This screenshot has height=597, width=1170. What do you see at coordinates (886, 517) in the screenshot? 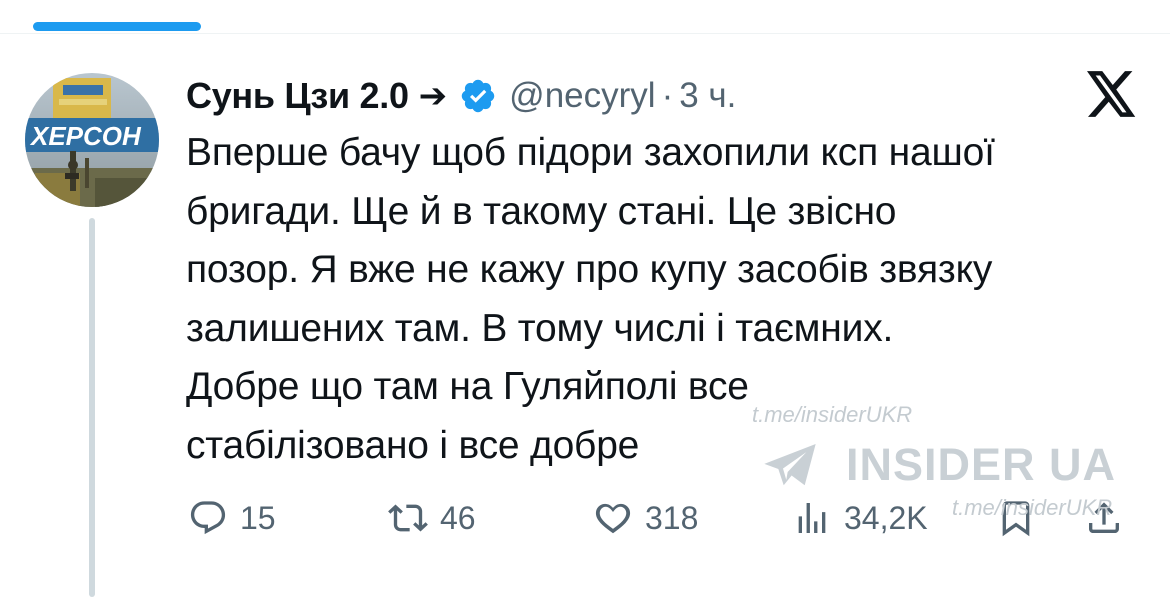
I see `views-count: 34,2K` at bounding box center [886, 517].